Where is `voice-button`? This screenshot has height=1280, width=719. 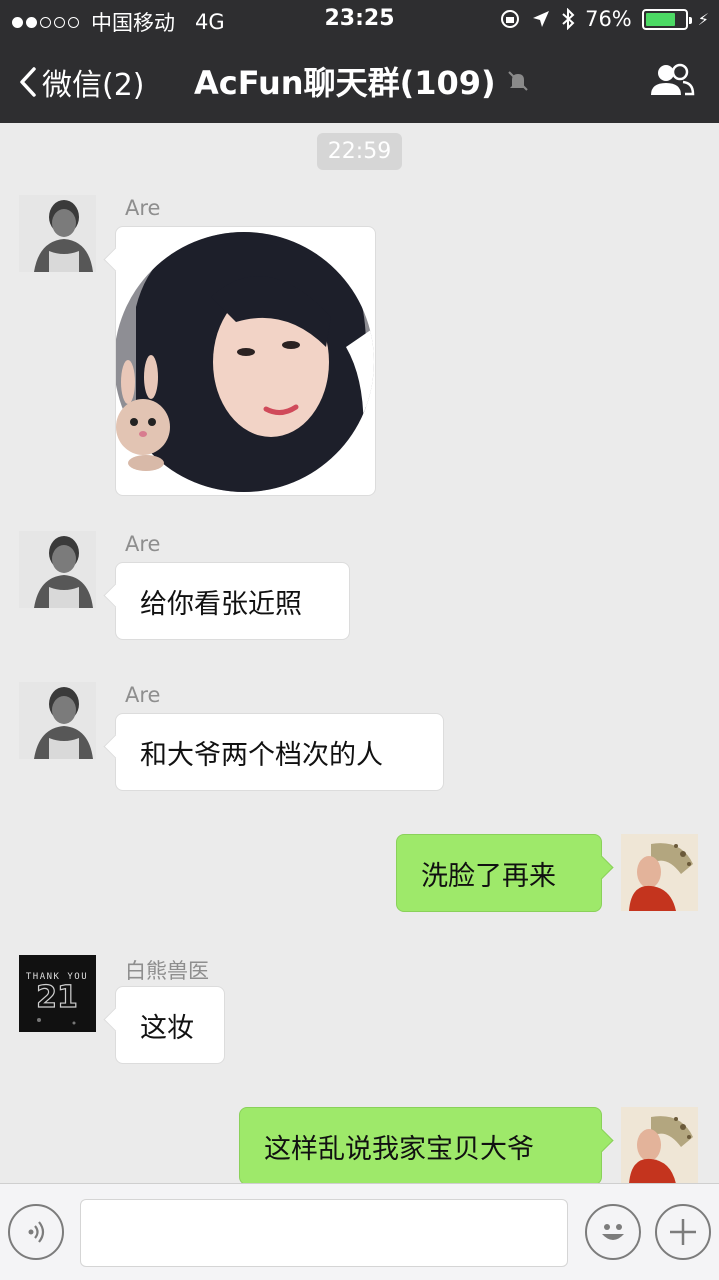 voice-button is located at coordinates (36, 1232).